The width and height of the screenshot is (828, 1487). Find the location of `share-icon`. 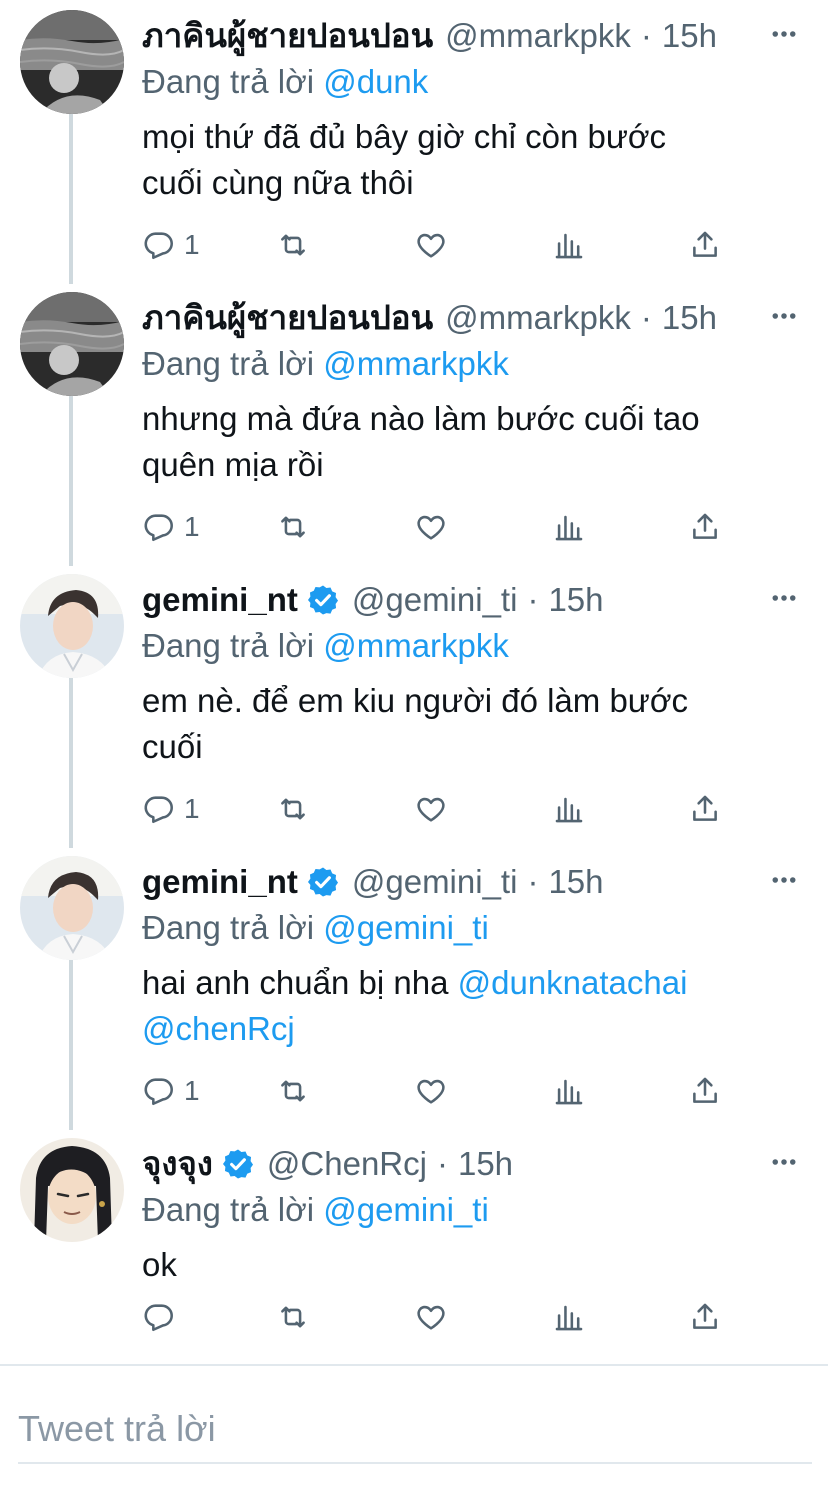

share-icon is located at coordinates (705, 526).